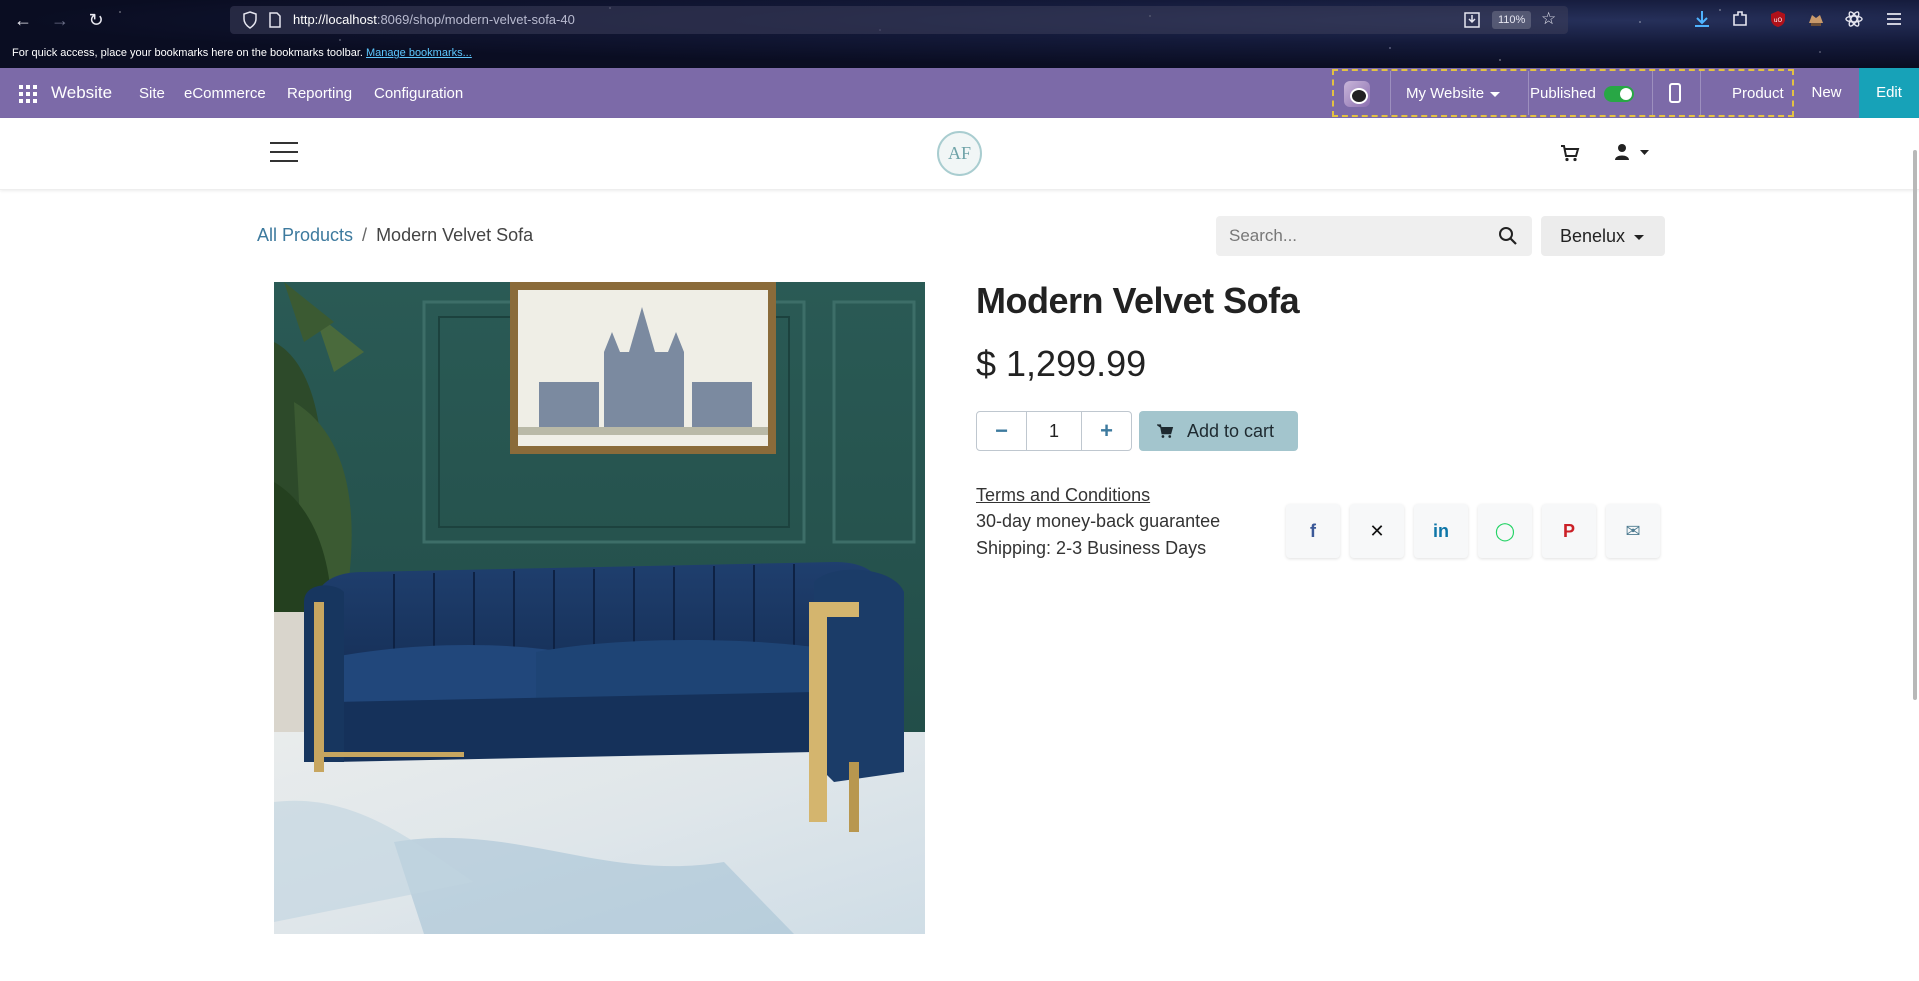  Describe the element at coordinates (1091, 548) in the screenshot. I see `shipping-text: Shipping: 2-3 Business Days` at that location.